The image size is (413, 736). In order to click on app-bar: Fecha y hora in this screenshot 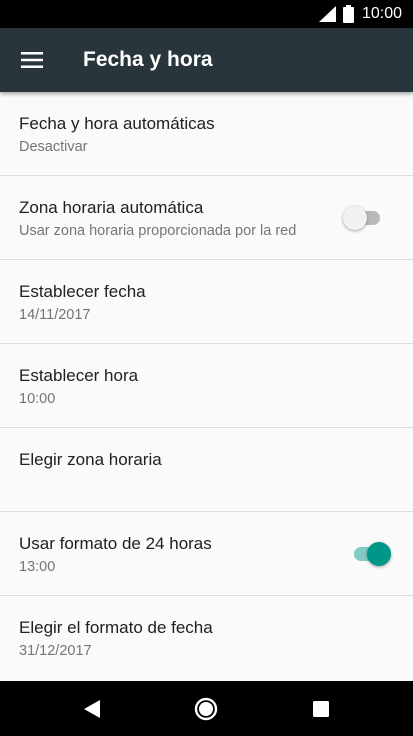, I will do `click(206, 60)`.